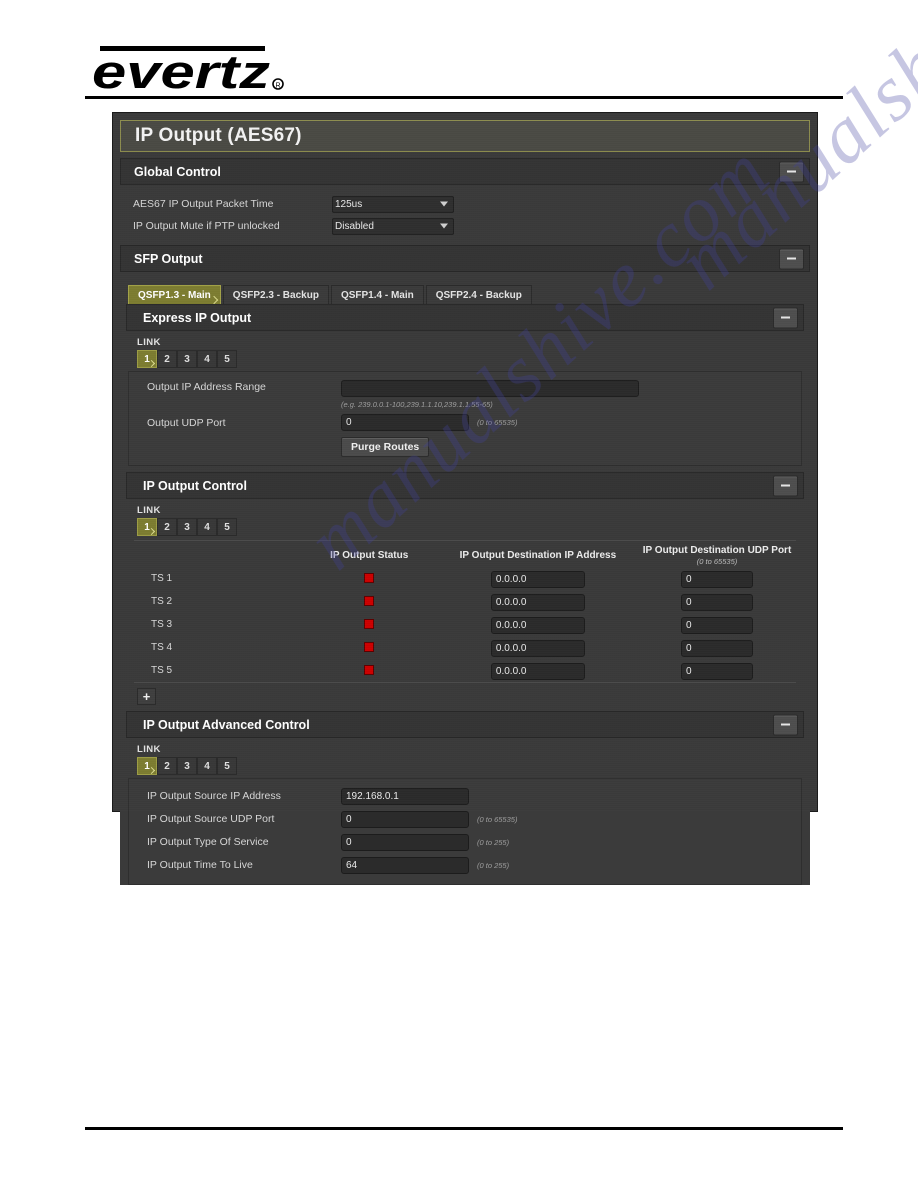 The image size is (918, 1188). What do you see at coordinates (377, 294) in the screenshot?
I see `tab-qsfp1-4-main: QSFP1.4 - Main` at bounding box center [377, 294].